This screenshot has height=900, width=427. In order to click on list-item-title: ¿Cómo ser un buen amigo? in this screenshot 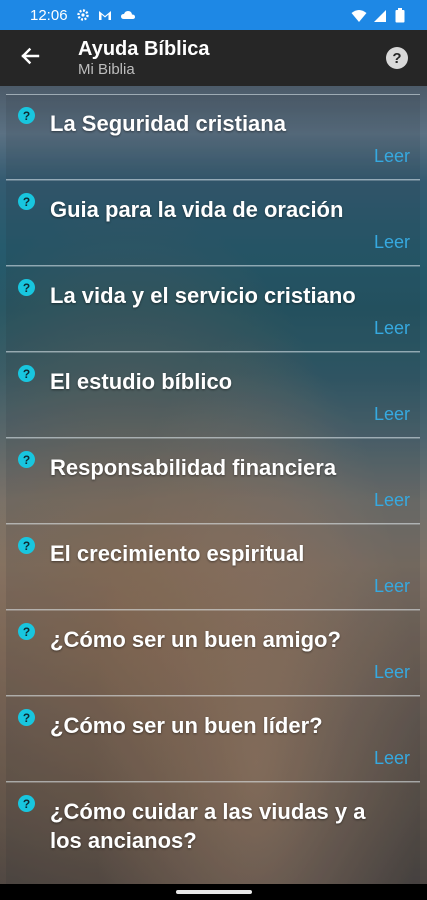, I will do `click(195, 639)`.